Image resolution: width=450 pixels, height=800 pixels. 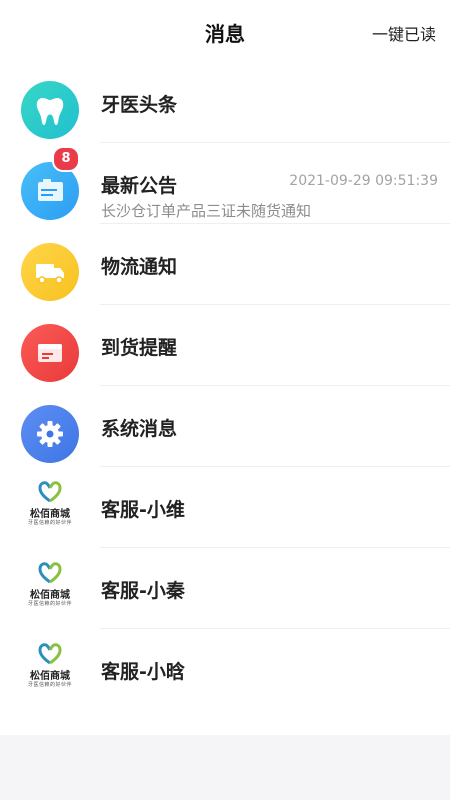 I want to click on message-item-system: 系统消息, so click(x=225, y=426).